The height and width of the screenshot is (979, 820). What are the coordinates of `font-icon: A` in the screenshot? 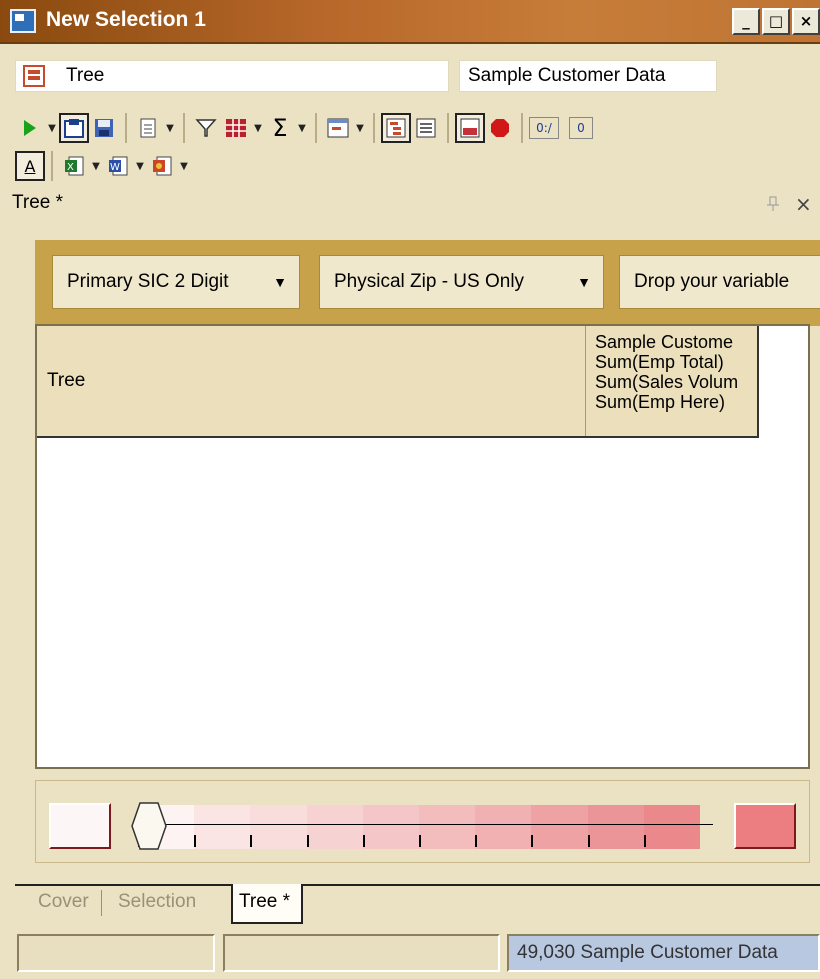 It's located at (30, 166).